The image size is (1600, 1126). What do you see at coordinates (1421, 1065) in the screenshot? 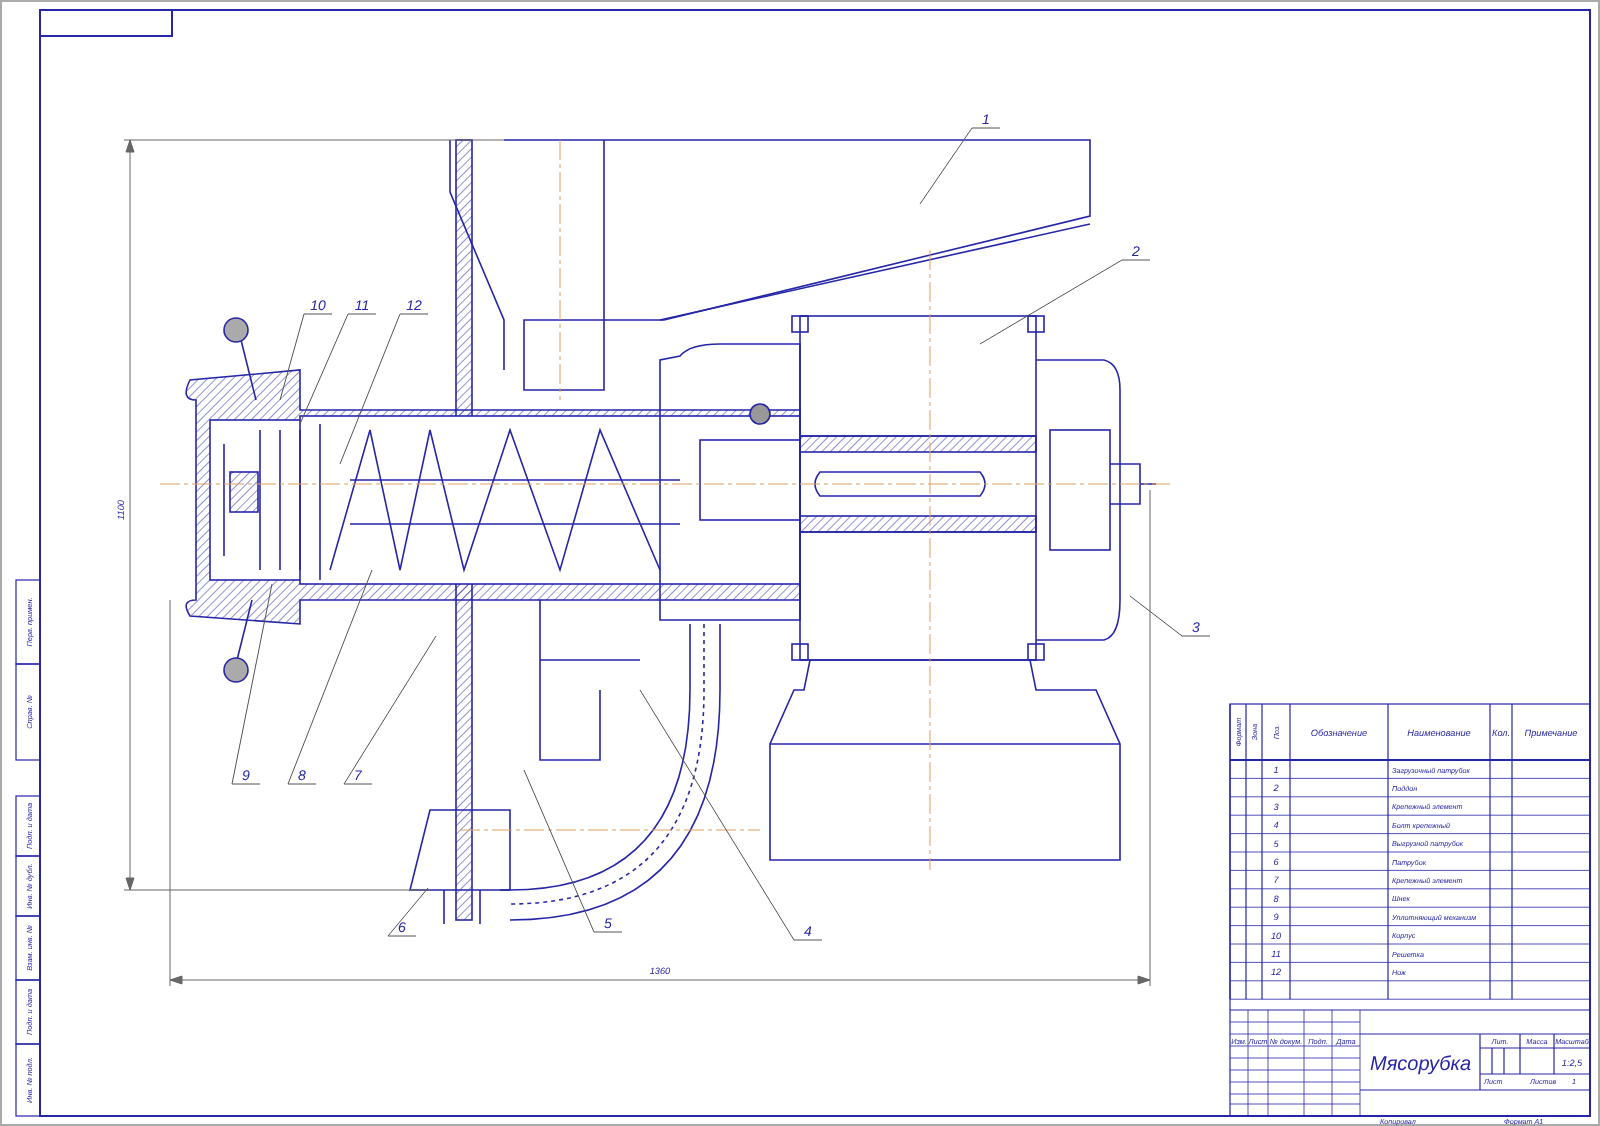
I see `drawing-title: Мясорубка` at bounding box center [1421, 1065].